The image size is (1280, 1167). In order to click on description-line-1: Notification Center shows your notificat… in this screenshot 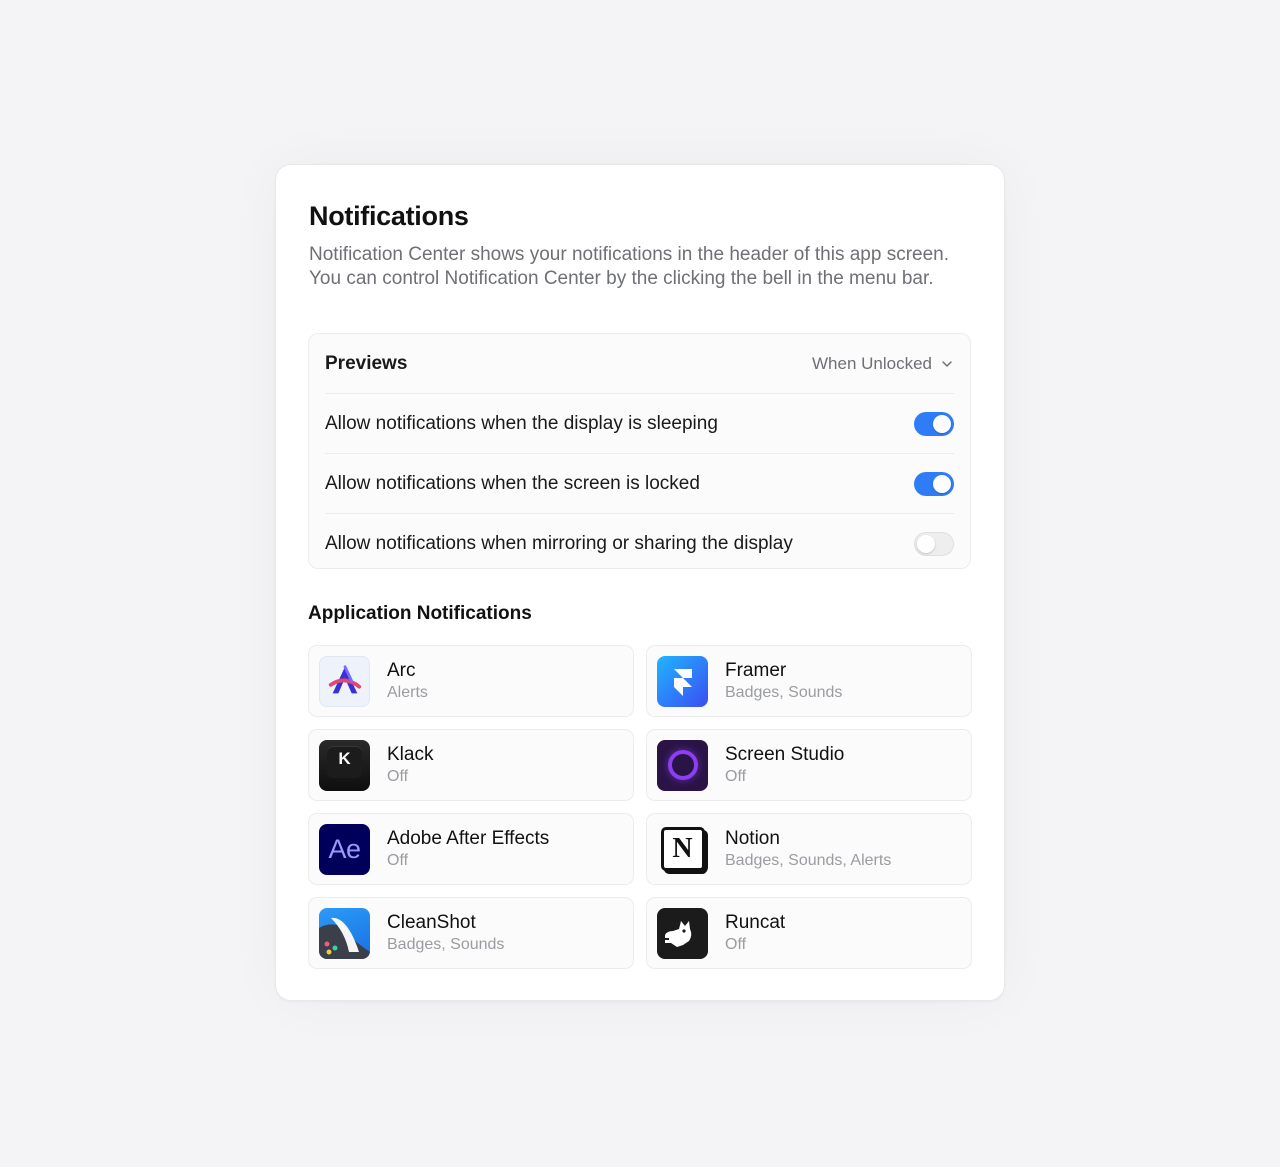, I will do `click(629, 254)`.